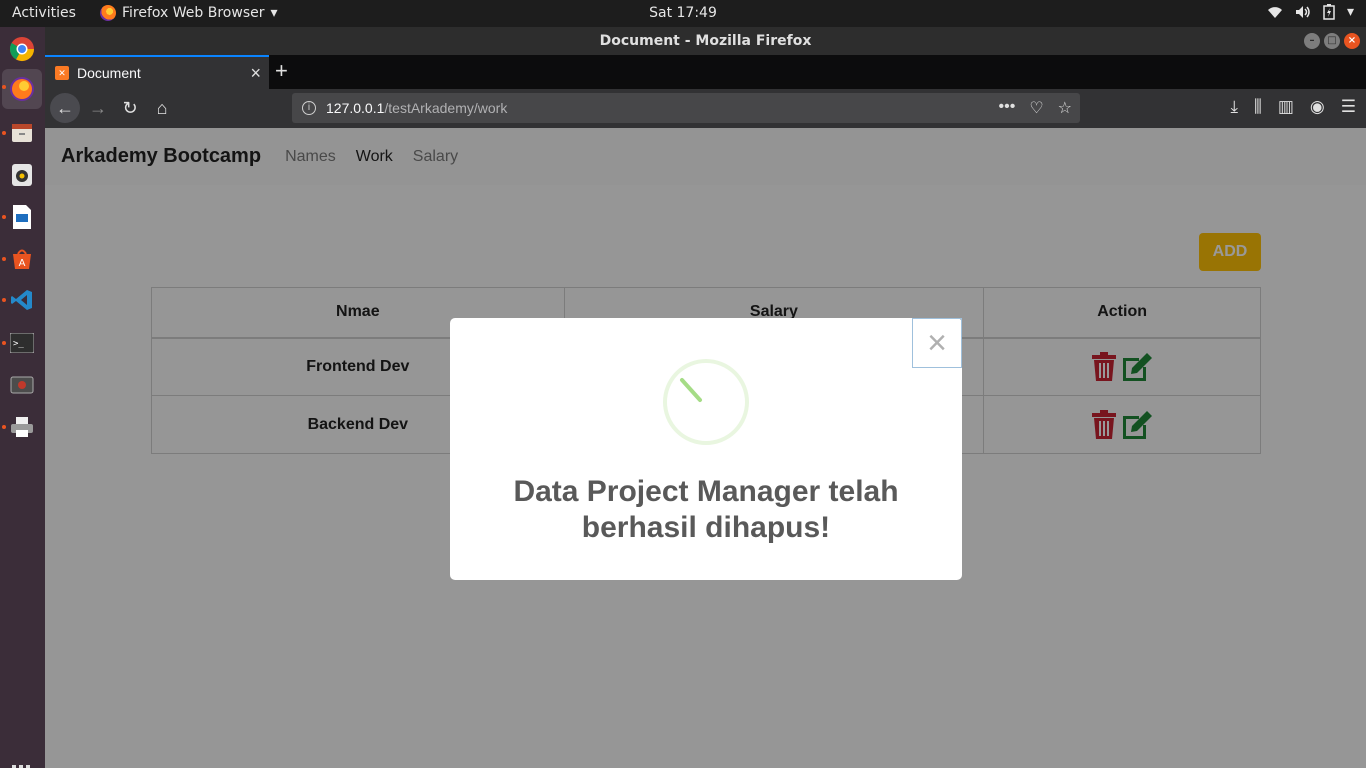 The height and width of the screenshot is (768, 1366). What do you see at coordinates (937, 343) in the screenshot?
I see `modal-close-button: ×` at bounding box center [937, 343].